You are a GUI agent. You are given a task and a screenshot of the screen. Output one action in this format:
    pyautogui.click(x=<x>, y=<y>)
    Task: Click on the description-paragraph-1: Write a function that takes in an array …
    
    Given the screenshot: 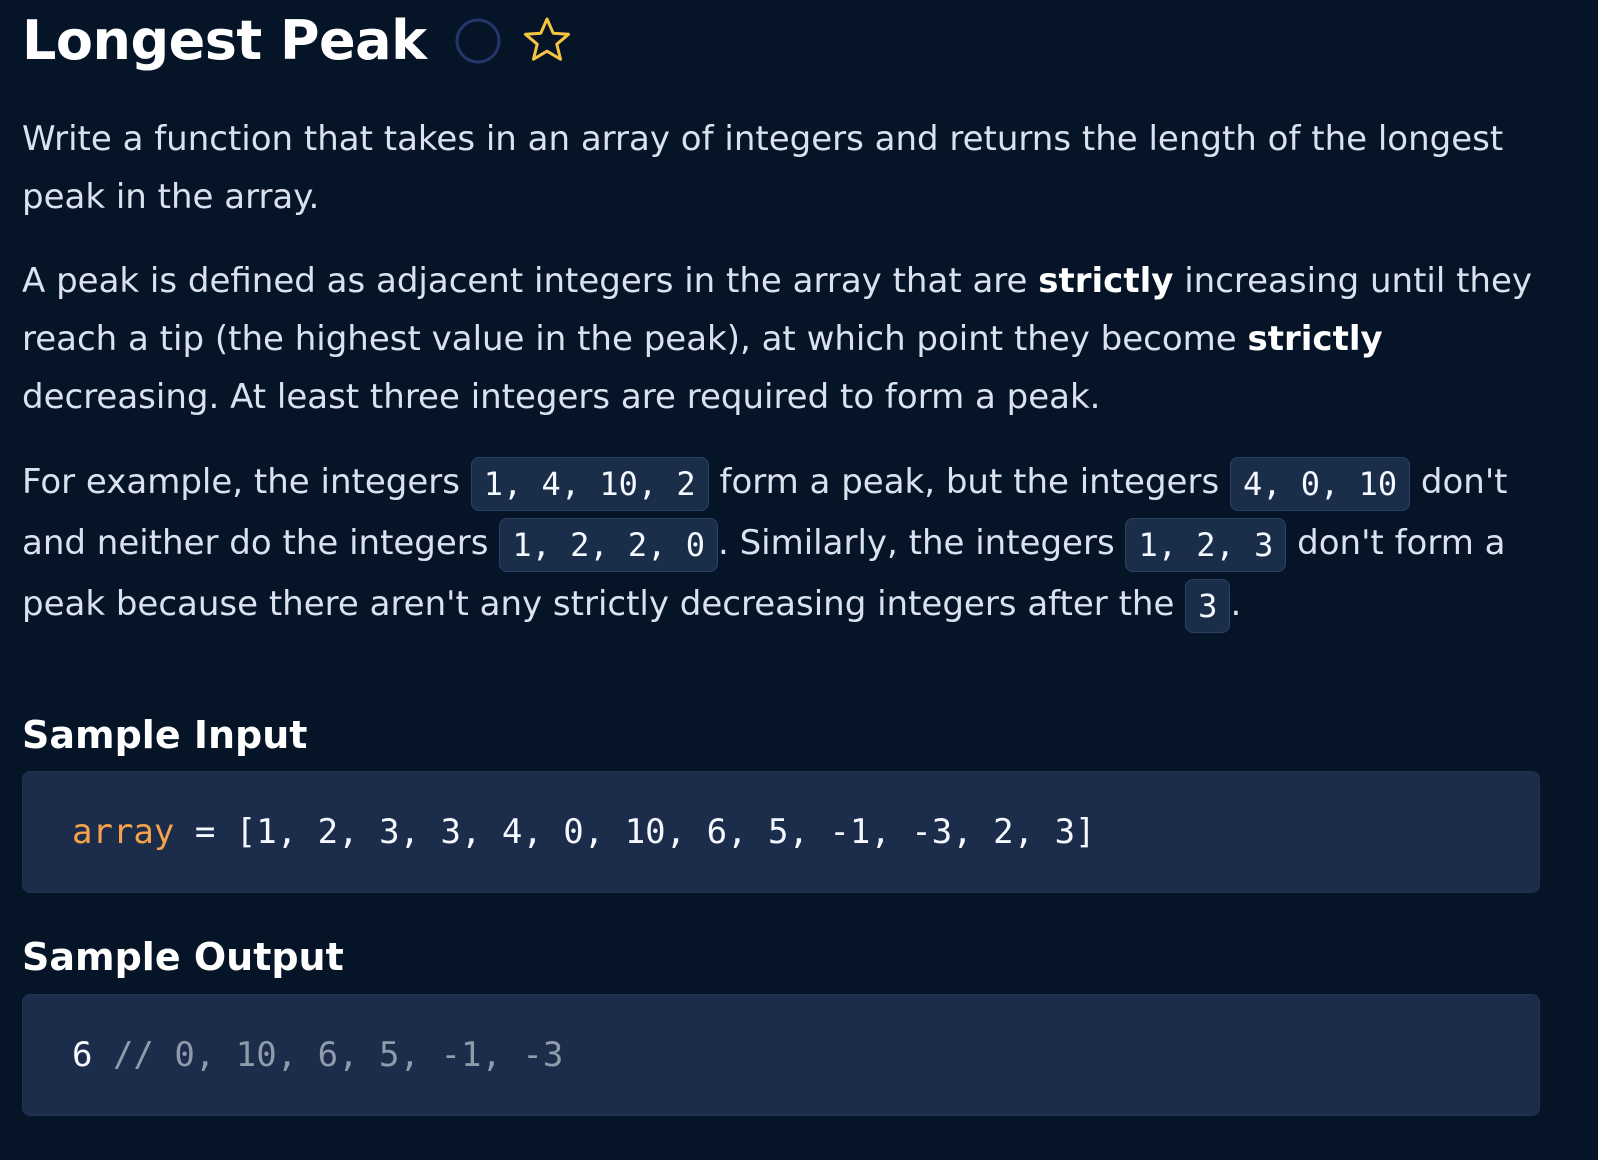 What is the action you would take?
    pyautogui.click(x=763, y=168)
    